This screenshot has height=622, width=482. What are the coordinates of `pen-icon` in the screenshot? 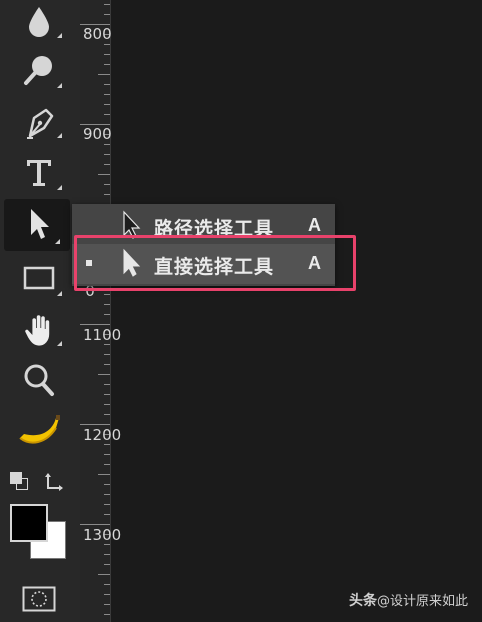 It's located at (39, 122).